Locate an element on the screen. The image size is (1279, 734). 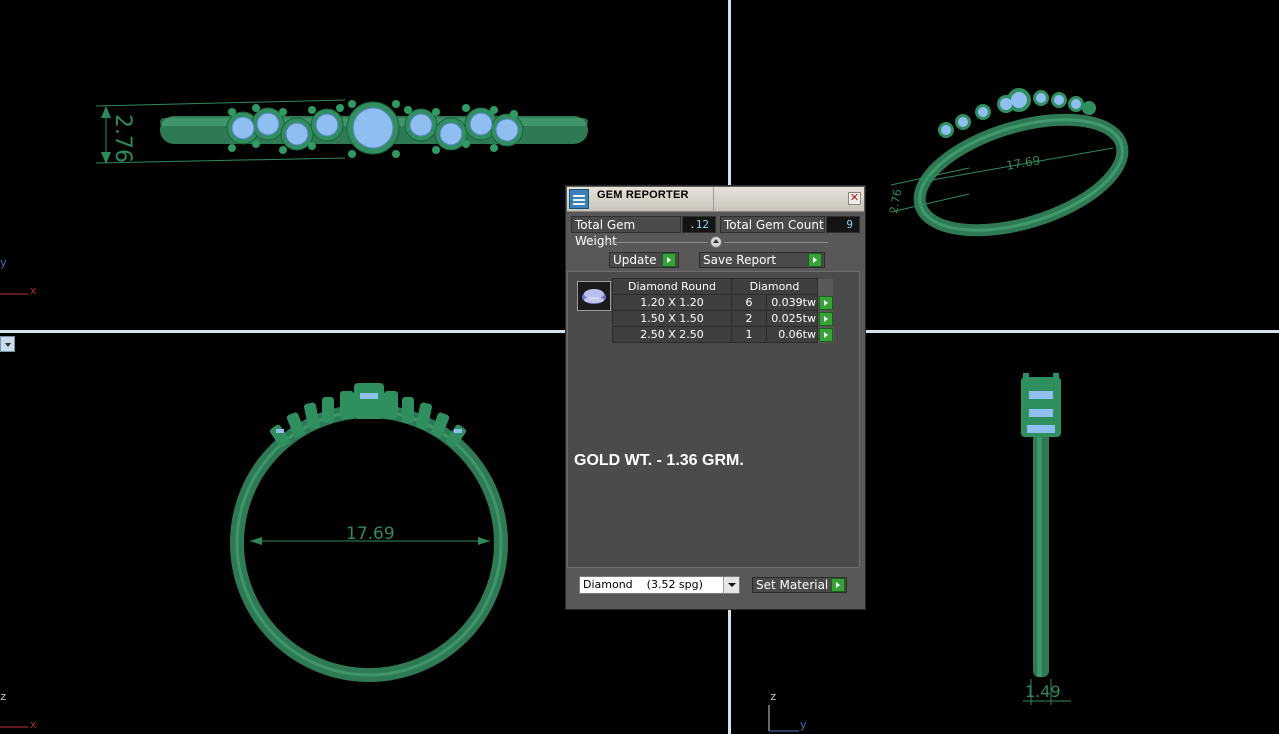
table-header-row: Diamond Round Diamond is located at coordinates (723, 286).